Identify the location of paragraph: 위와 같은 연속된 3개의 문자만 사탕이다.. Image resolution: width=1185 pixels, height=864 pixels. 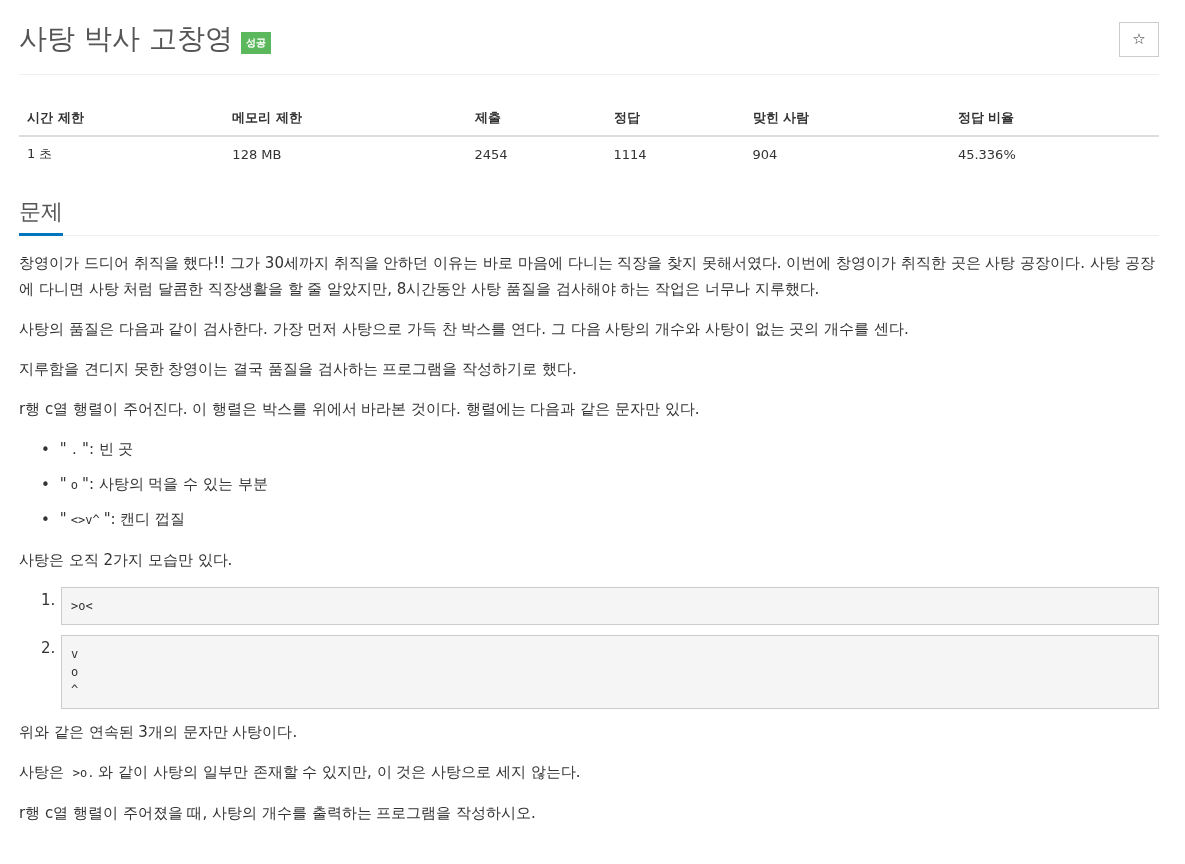
(159, 732).